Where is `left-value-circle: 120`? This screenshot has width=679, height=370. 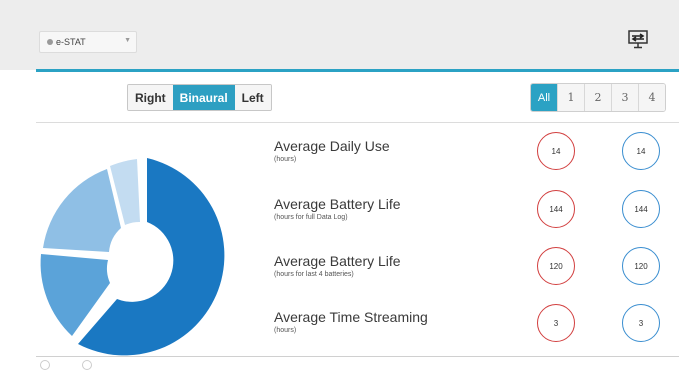
left-value-circle: 120 is located at coordinates (556, 266).